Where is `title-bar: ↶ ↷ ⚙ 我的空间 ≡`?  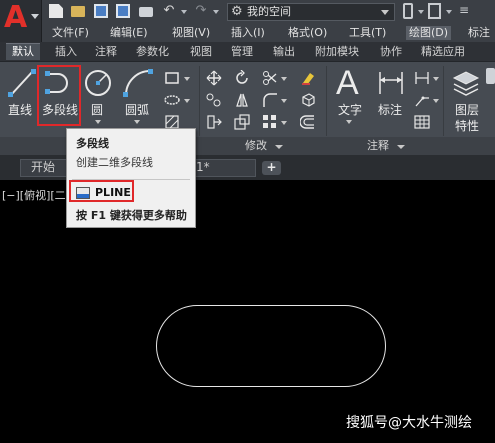 title-bar: ↶ ↷ ⚙ 我的空间 ≡ is located at coordinates (247, 12).